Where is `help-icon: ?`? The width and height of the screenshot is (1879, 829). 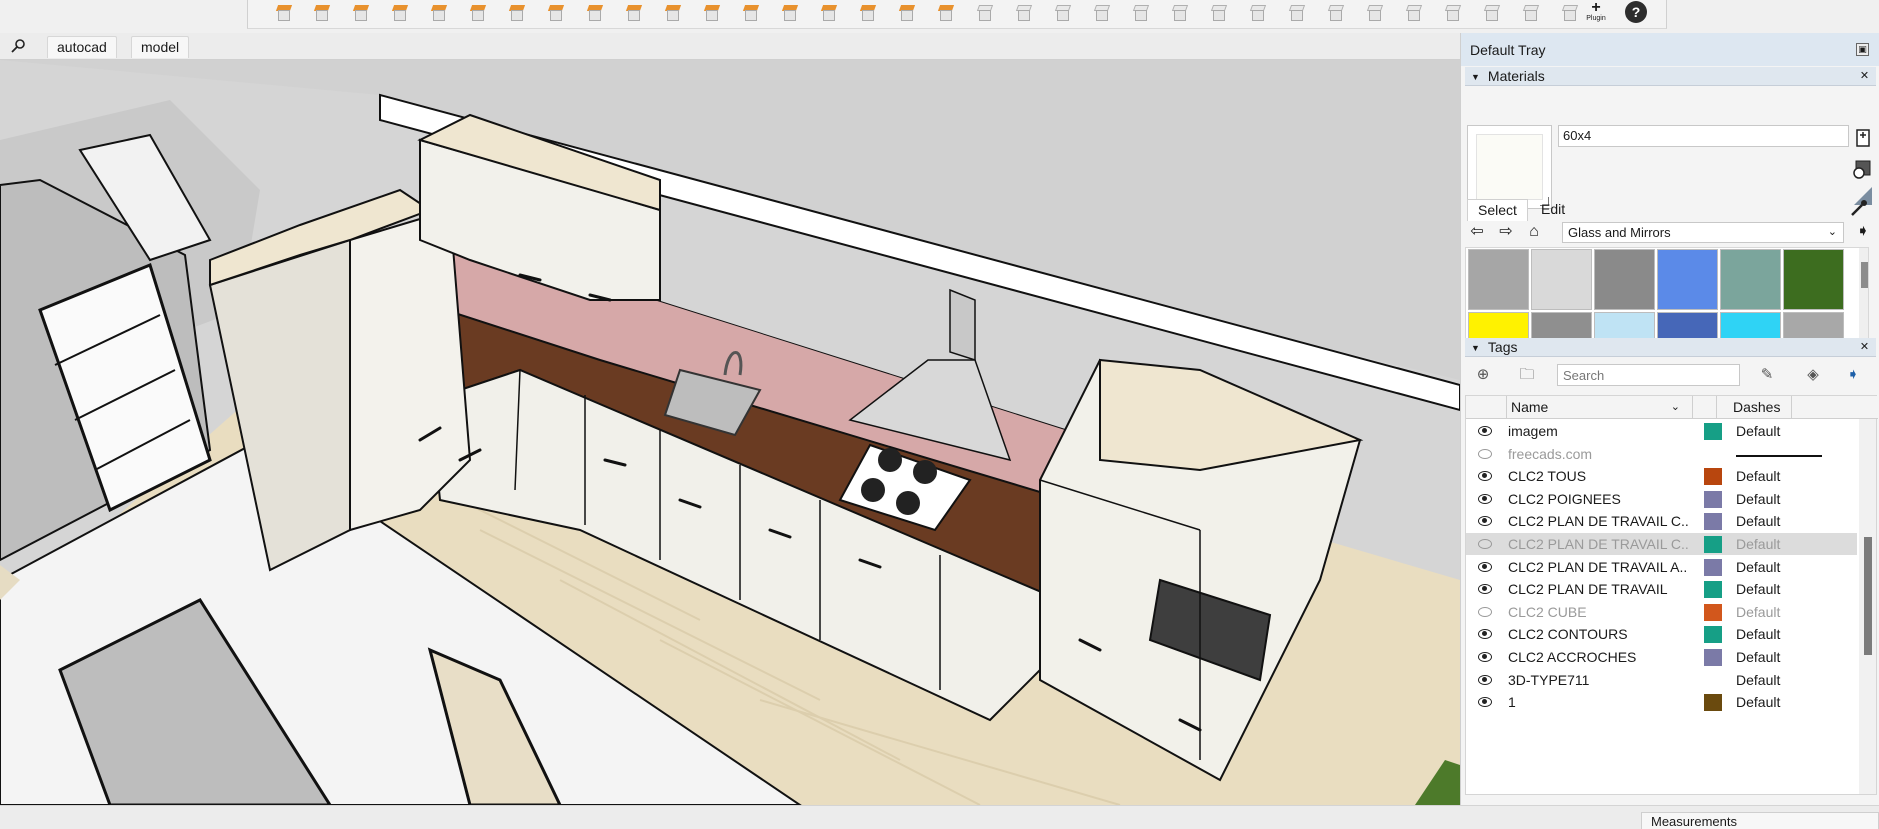 help-icon: ? is located at coordinates (1636, 12).